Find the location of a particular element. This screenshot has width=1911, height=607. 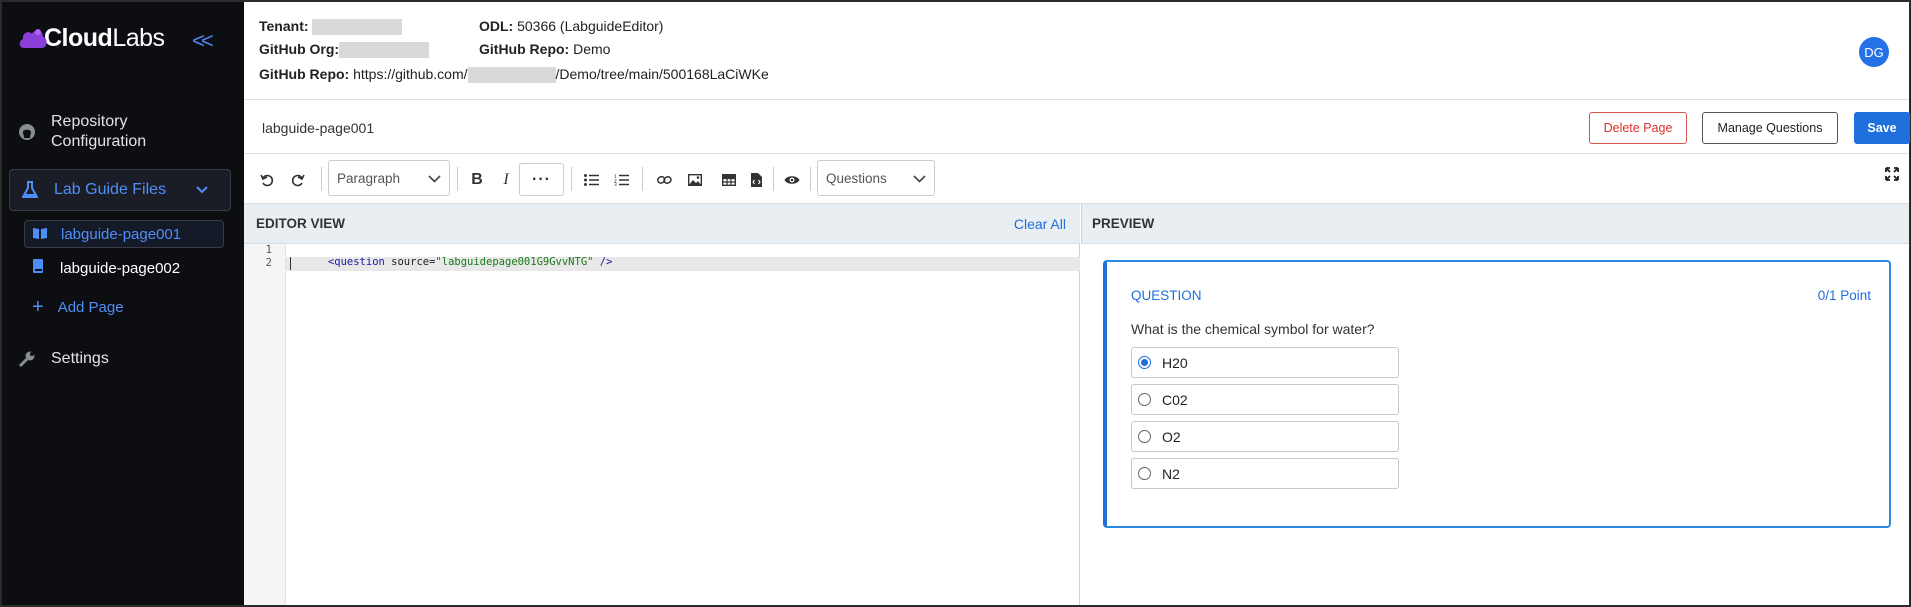

bold-icon: B is located at coordinates (477, 179).